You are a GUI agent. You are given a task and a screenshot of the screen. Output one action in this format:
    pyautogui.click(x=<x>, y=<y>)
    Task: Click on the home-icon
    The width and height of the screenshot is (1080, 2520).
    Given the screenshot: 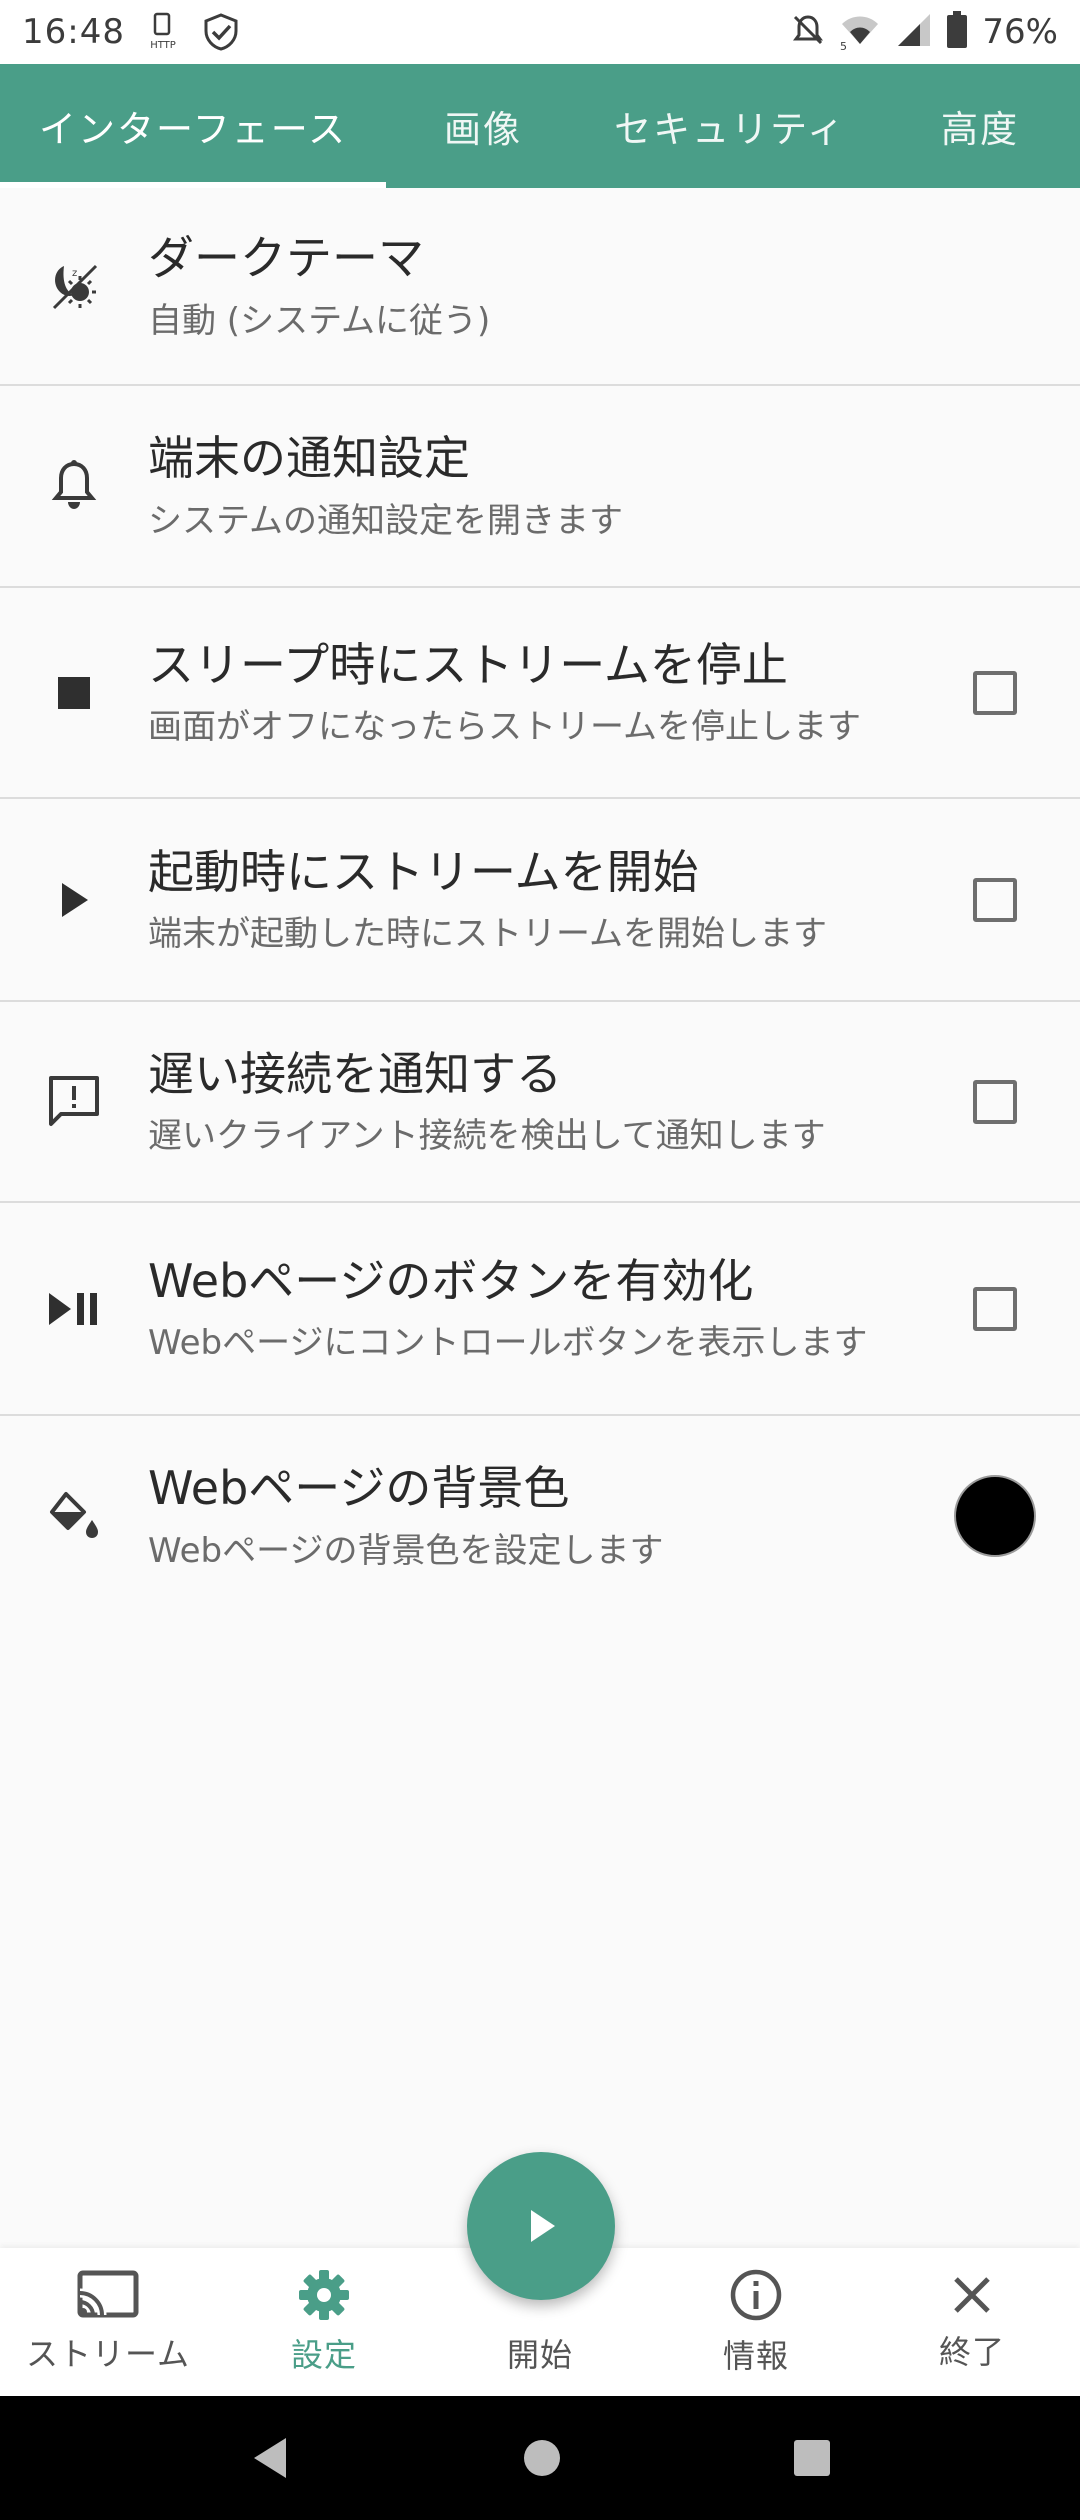 What is the action you would take?
    pyautogui.click(x=542, y=2458)
    